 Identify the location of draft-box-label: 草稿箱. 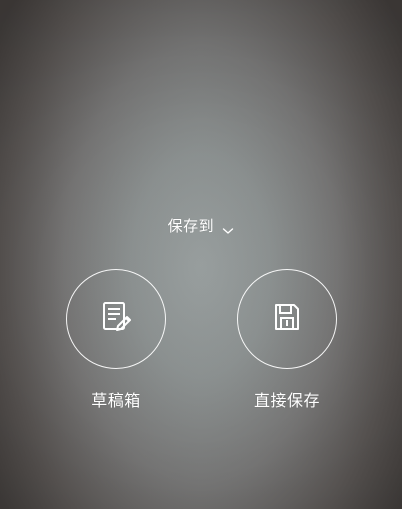
(116, 400).